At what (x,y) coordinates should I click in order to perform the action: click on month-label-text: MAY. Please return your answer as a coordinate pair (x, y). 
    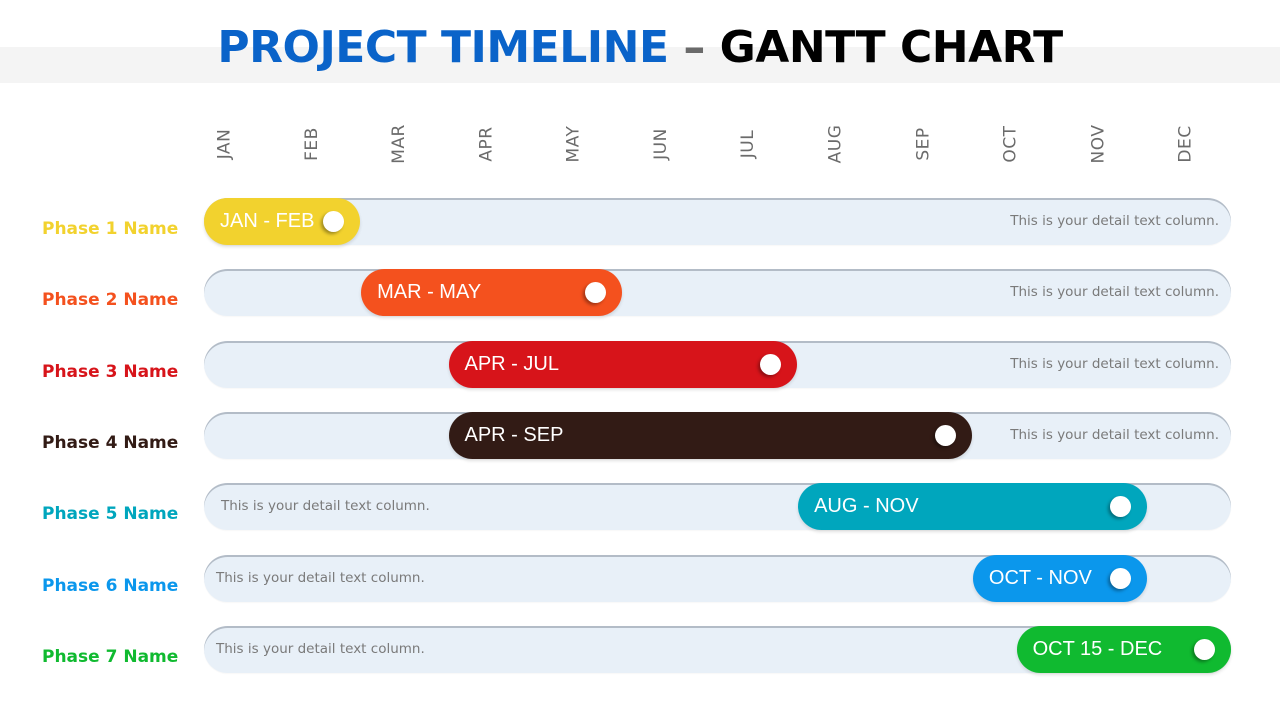
    Looking at the image, I should click on (573, 144).